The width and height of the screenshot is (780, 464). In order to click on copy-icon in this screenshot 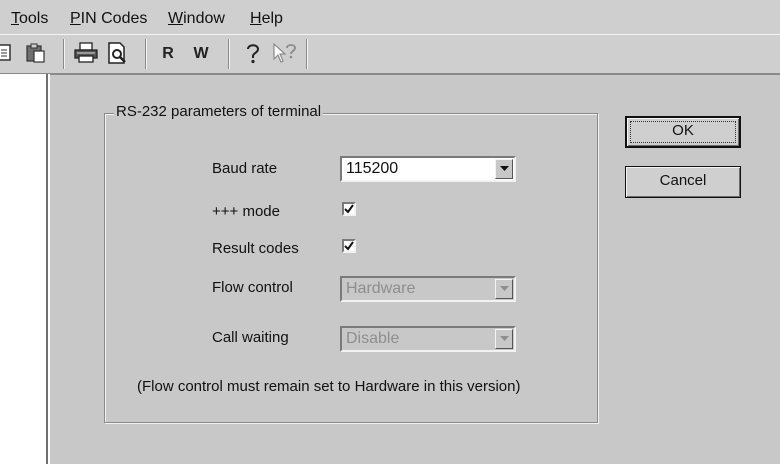, I will do `click(8, 54)`.